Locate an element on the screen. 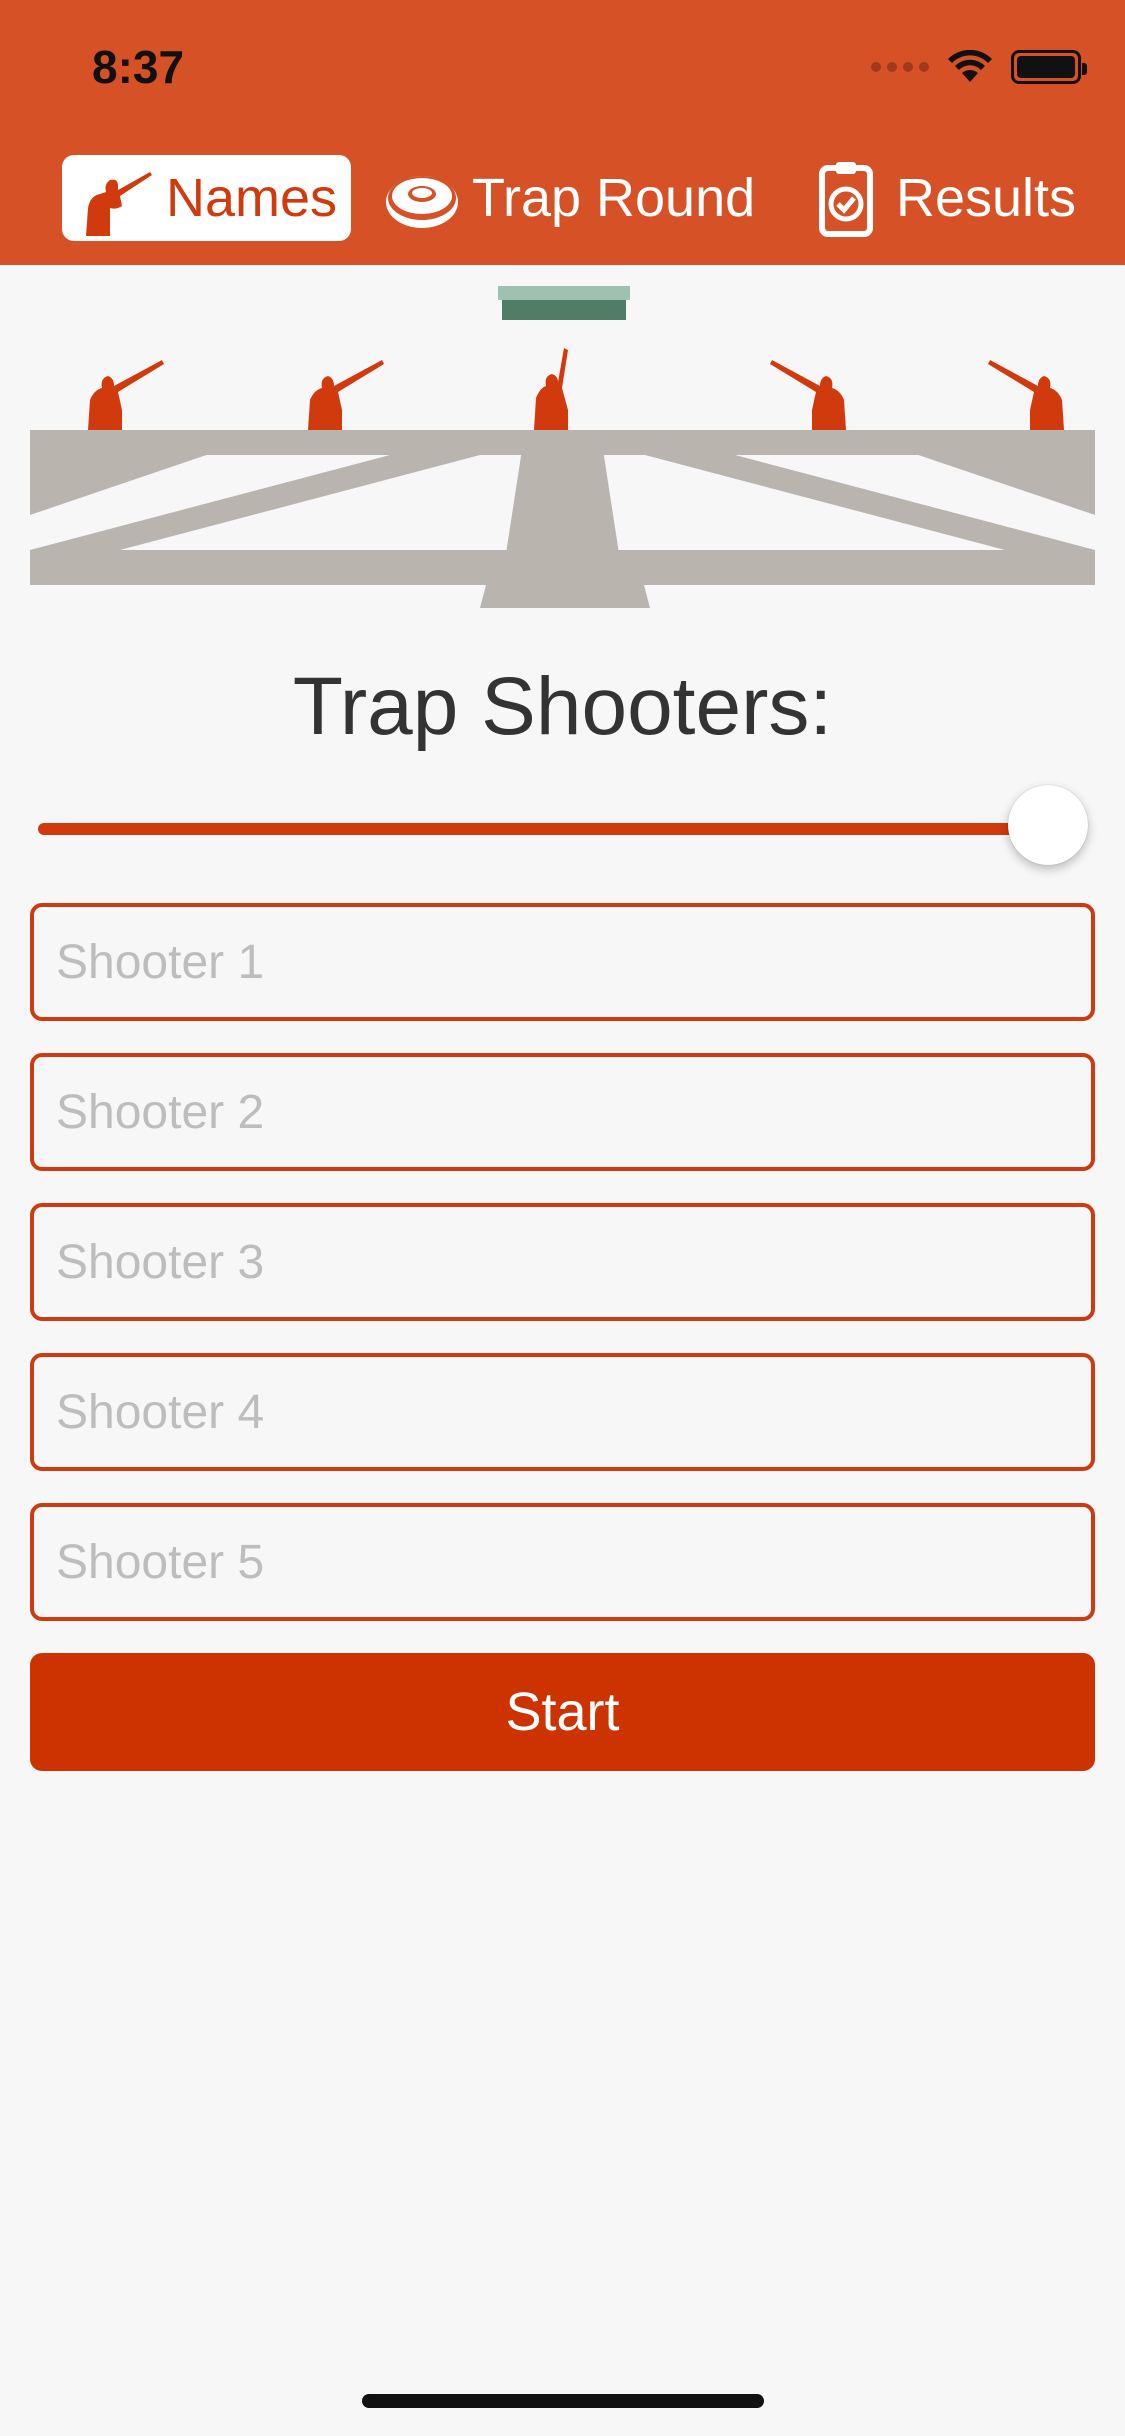  header: 8:37 Names Trap Round Results is located at coordinates (562, 132).